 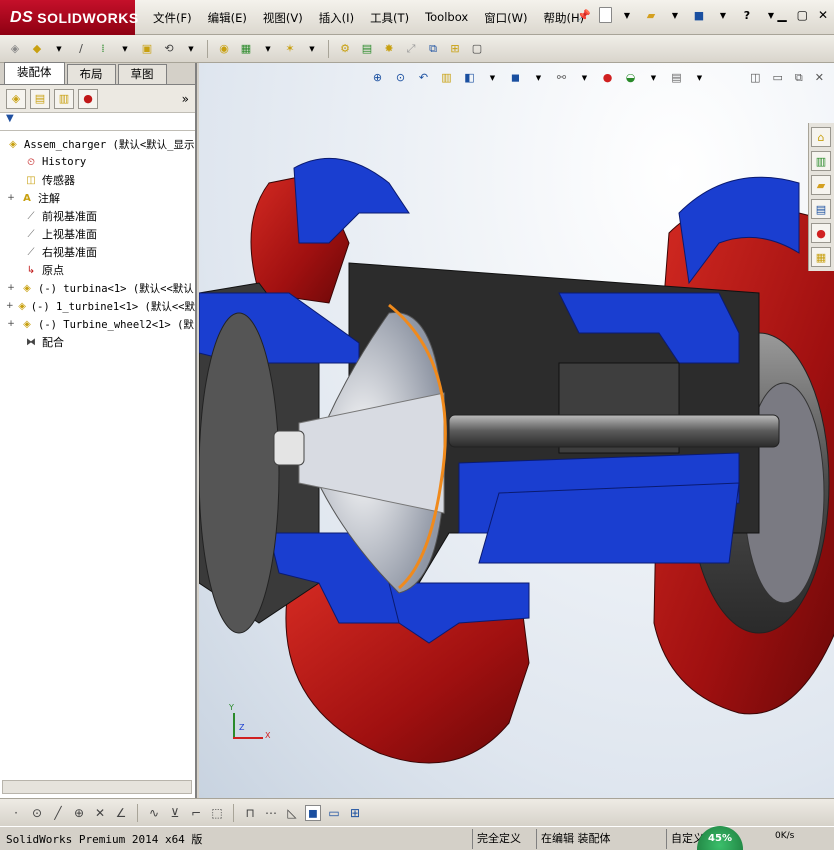 What do you see at coordinates (821, 185) in the screenshot?
I see `file-explorer-icon: ▰` at bounding box center [821, 185].